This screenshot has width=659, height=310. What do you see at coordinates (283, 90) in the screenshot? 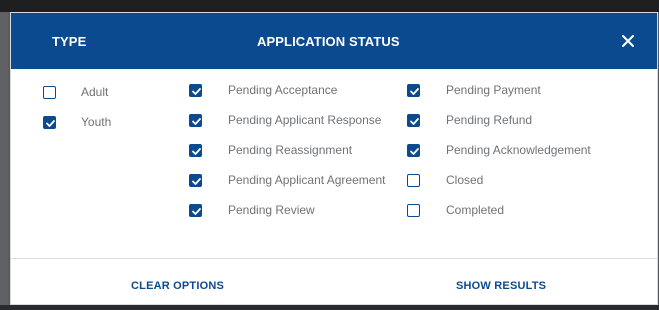
I see `pending-acceptance-label: Pending Acceptance` at bounding box center [283, 90].